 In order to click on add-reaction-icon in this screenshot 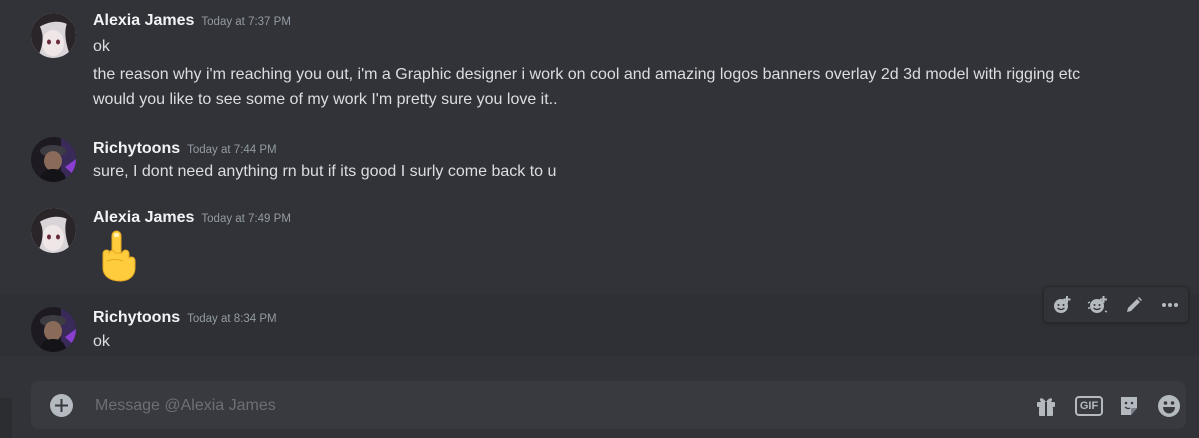, I will do `click(1062, 305)`.